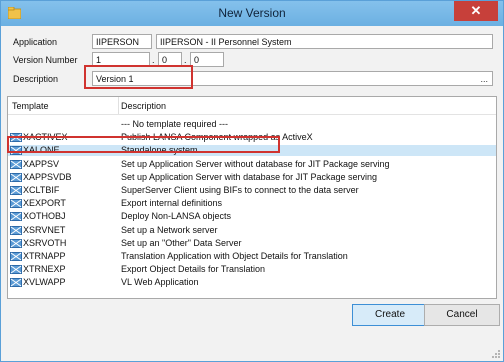 This screenshot has width=504, height=362. I want to click on window-title: New Version, so click(252, 13).